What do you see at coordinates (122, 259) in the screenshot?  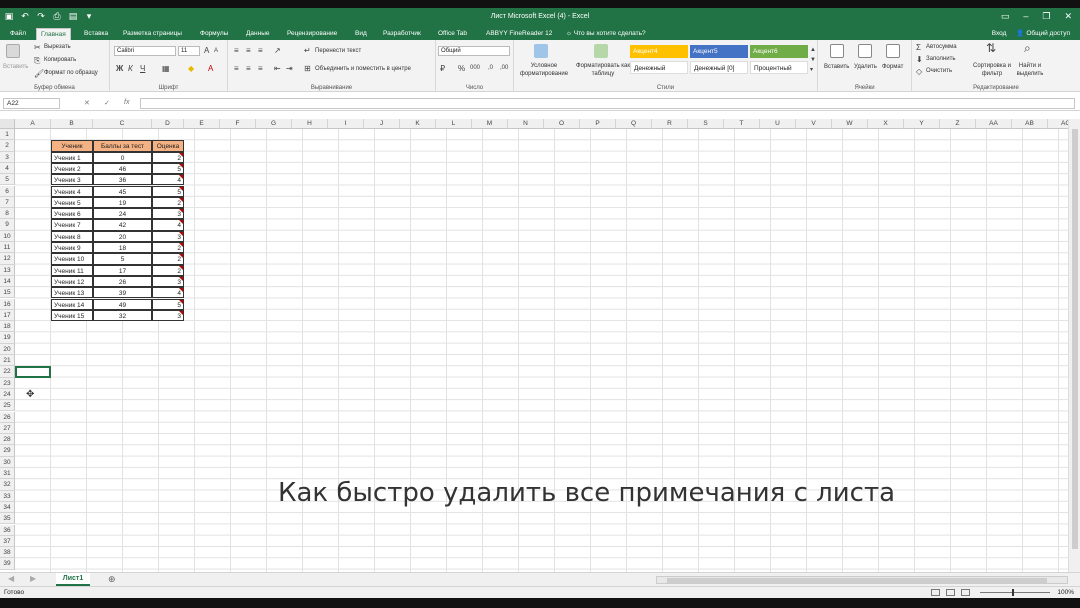 I see `table-cell: 5` at bounding box center [122, 259].